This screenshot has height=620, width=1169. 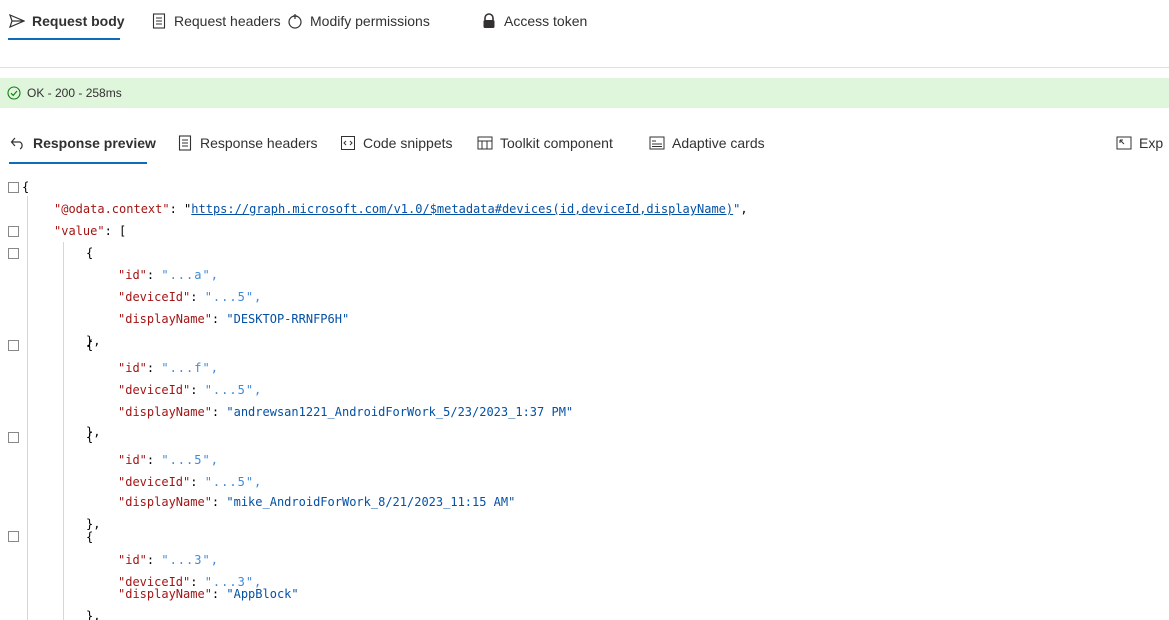 What do you see at coordinates (370, 21) in the screenshot?
I see `tab-label: Modify permissions` at bounding box center [370, 21].